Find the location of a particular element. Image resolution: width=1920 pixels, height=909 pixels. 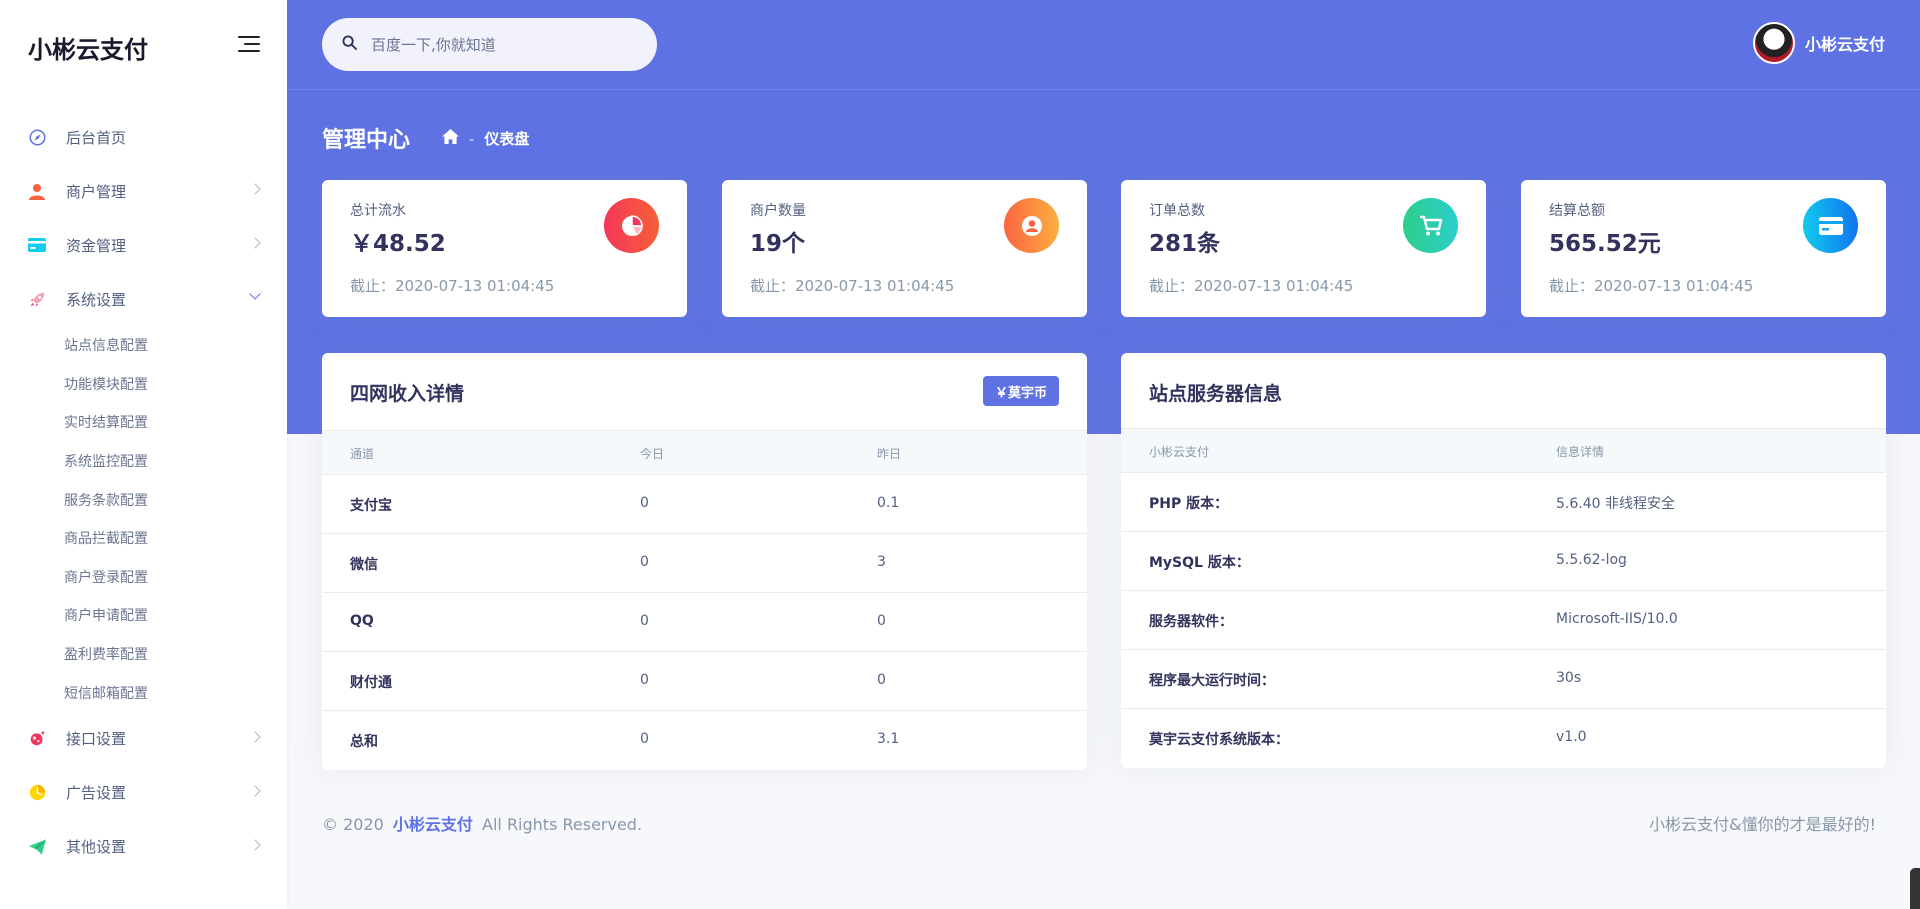

user-menu: 小彬云支付 is located at coordinates (1818, 43).